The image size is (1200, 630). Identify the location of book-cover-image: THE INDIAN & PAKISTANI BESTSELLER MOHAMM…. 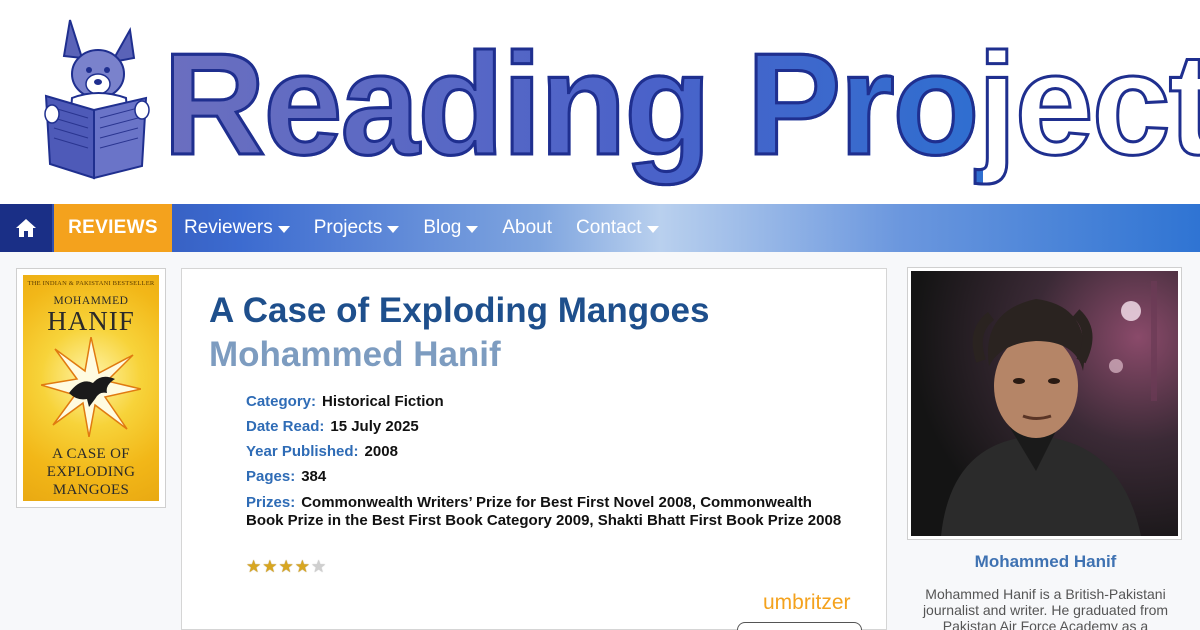
(91, 388).